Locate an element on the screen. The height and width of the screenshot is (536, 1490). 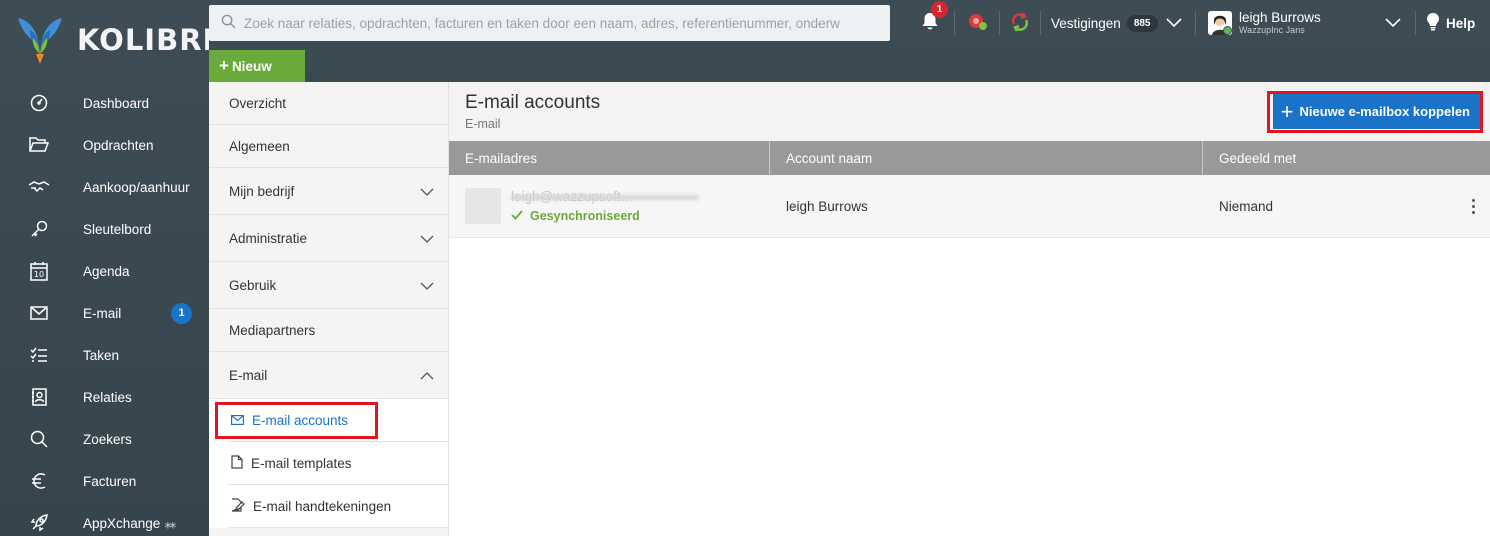
dashboard-icon is located at coordinates (39, 103).